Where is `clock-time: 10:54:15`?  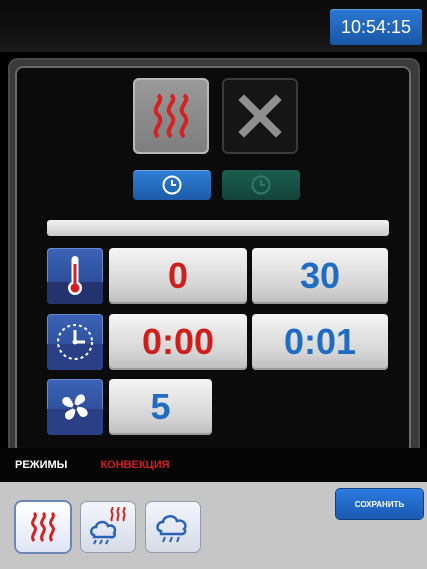 clock-time: 10:54:15 is located at coordinates (376, 26).